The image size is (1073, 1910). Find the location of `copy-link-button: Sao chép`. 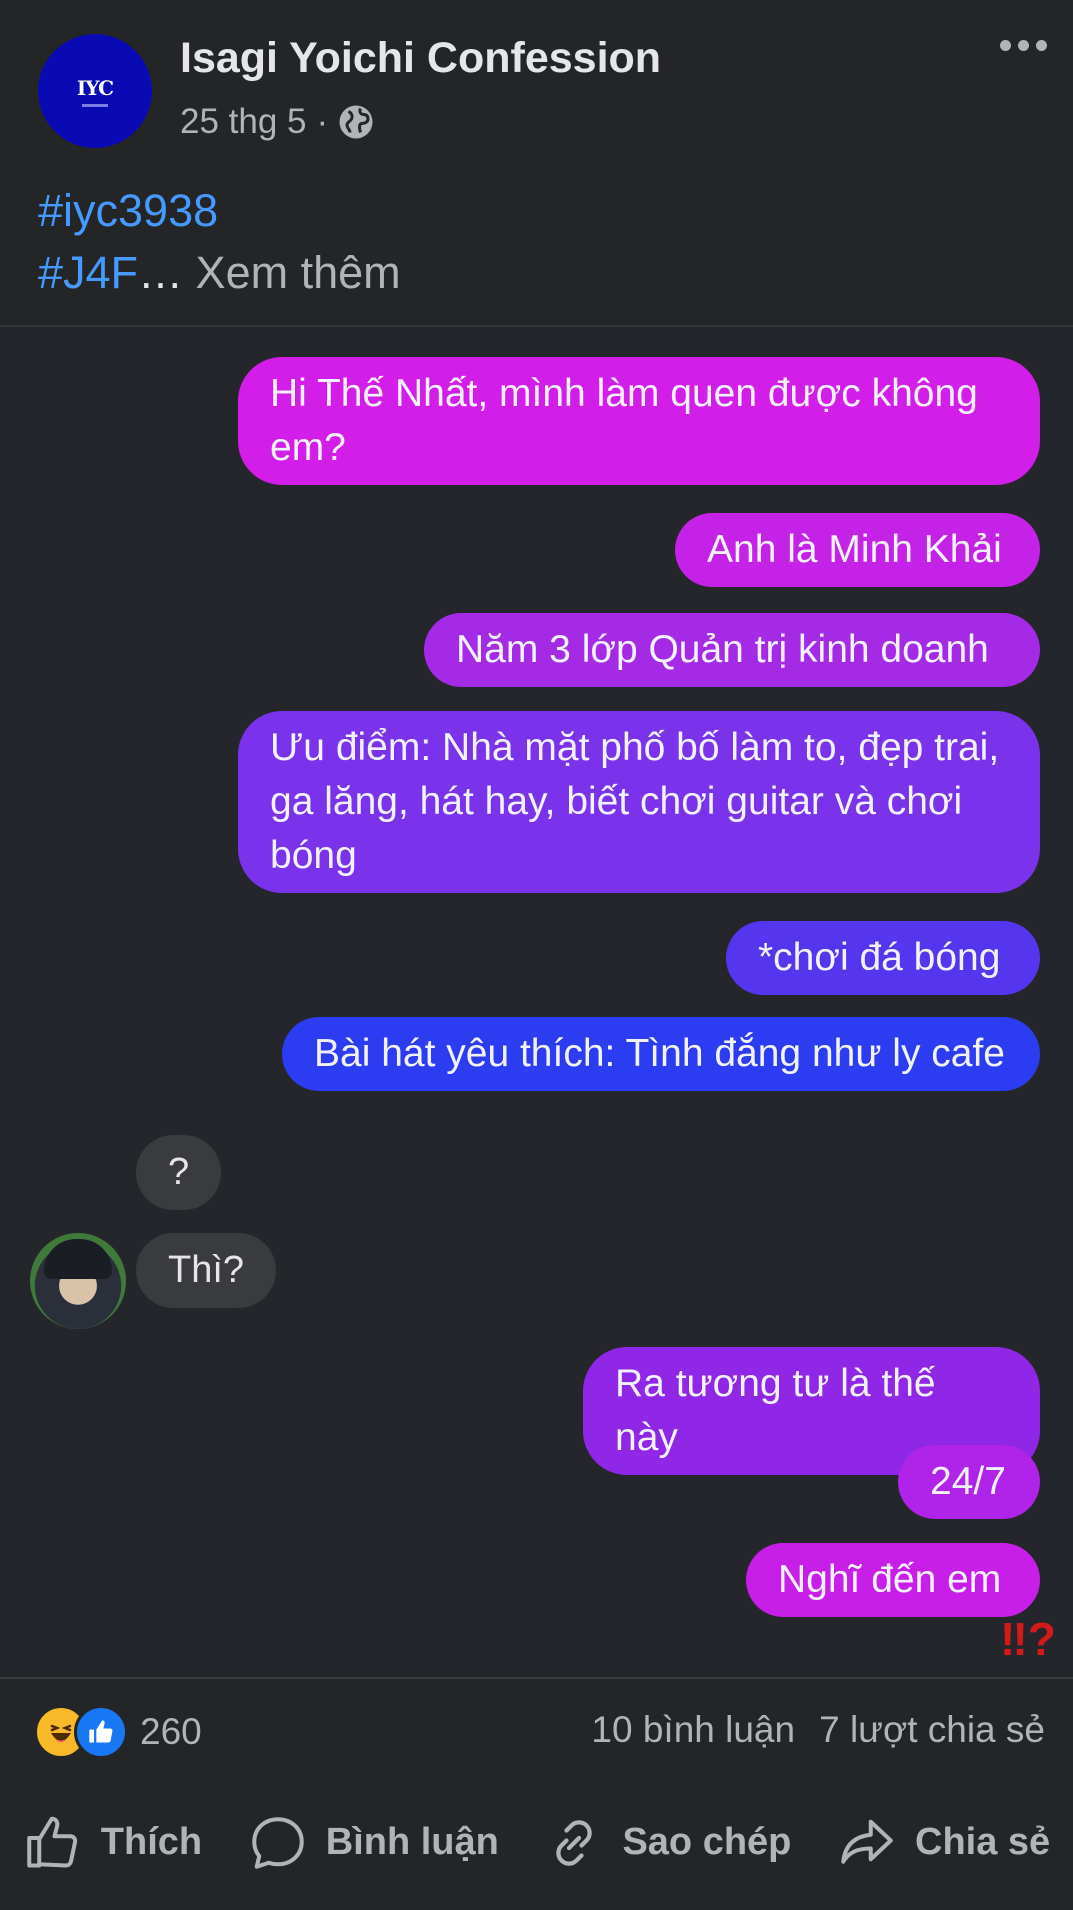

copy-link-button: Sao chép is located at coordinates (667, 1843).